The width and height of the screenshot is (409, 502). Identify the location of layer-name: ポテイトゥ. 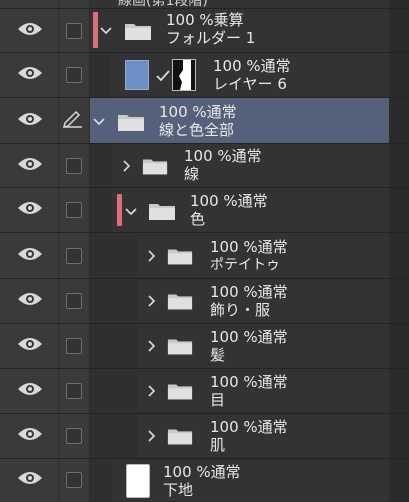
(245, 265).